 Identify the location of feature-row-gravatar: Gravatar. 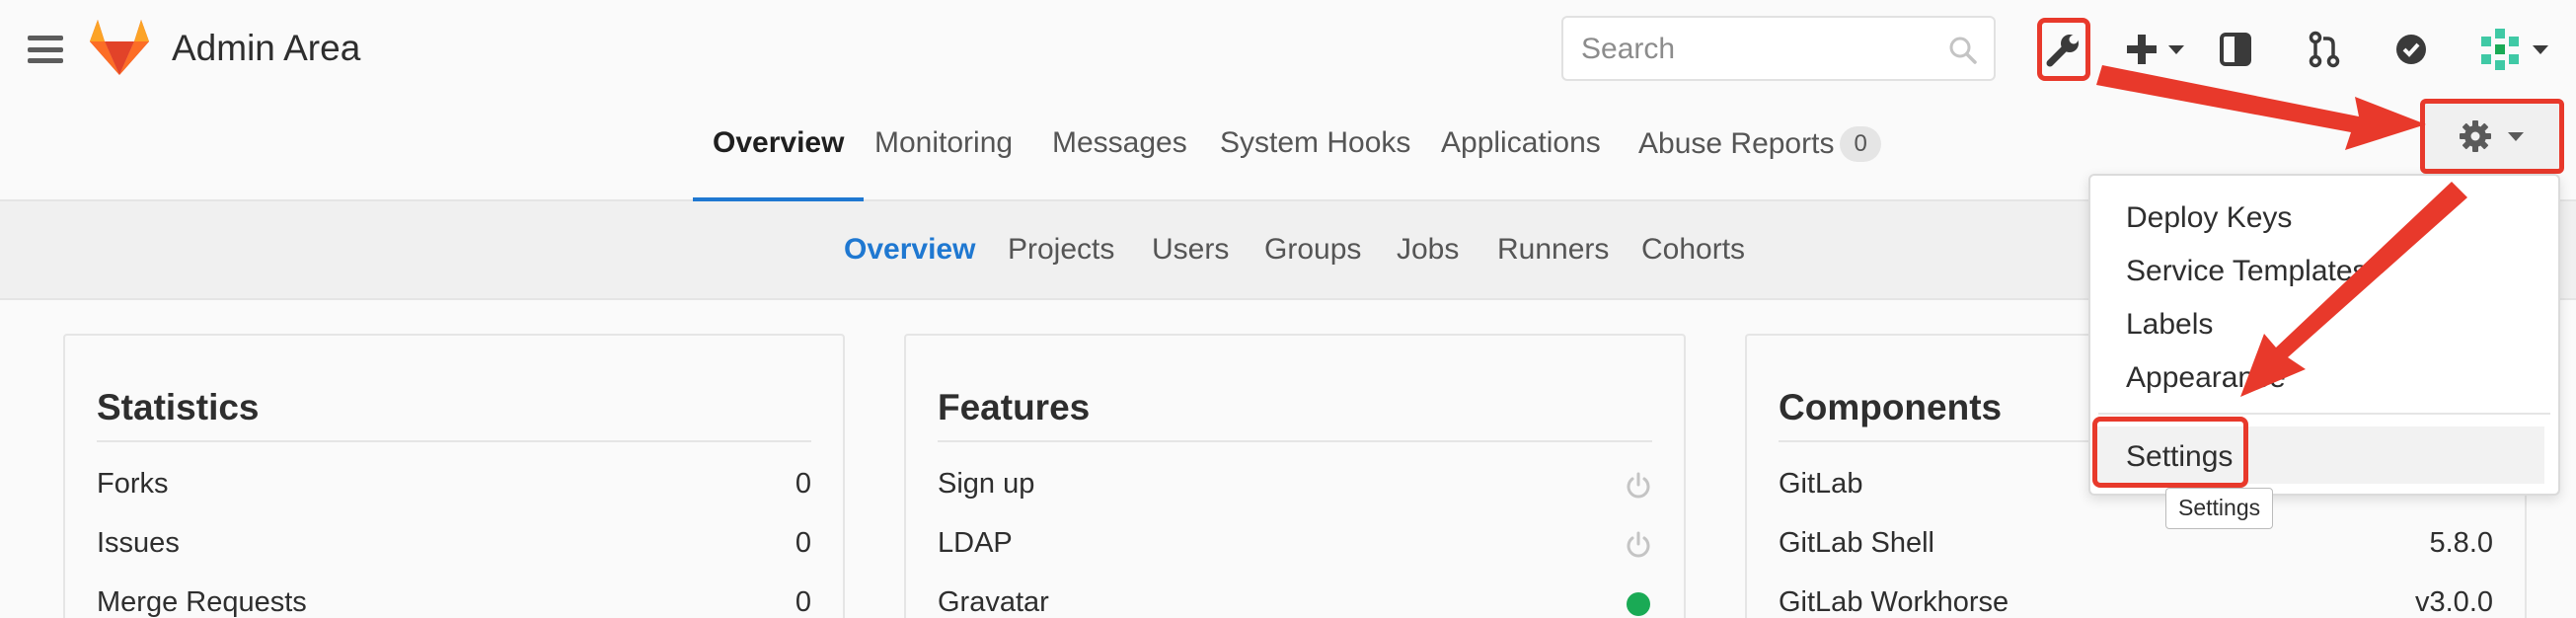
(1295, 602).